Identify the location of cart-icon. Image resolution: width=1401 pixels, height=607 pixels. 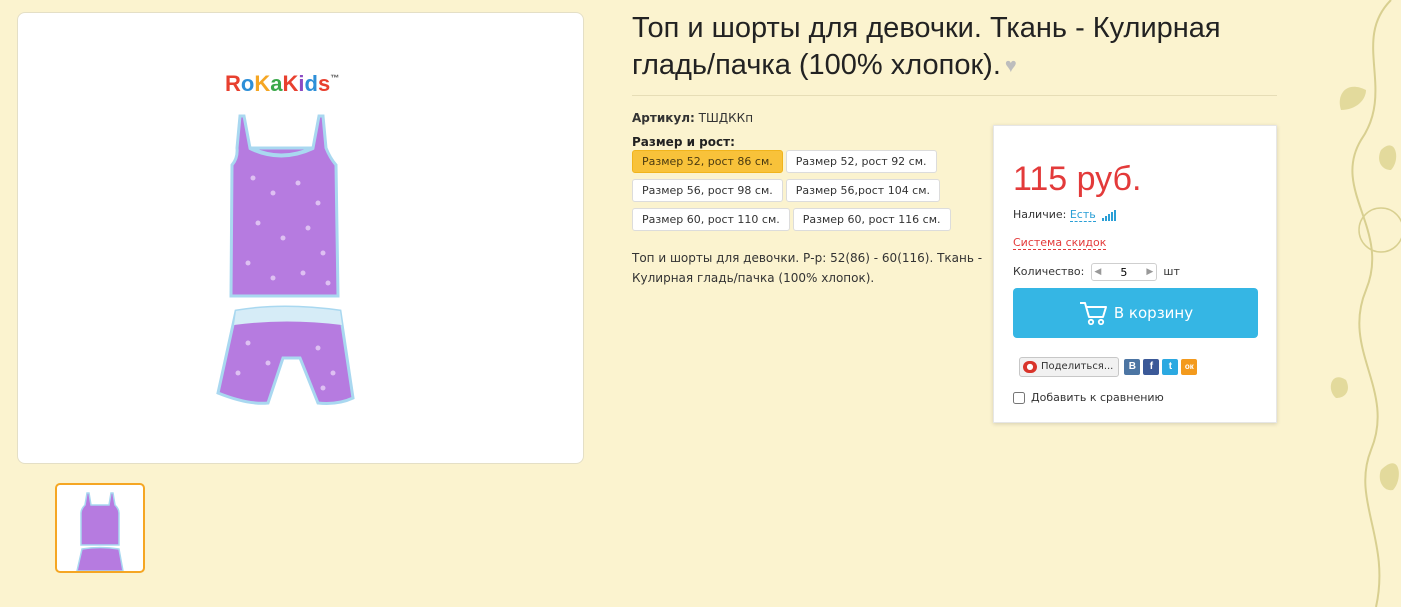
(1093, 314).